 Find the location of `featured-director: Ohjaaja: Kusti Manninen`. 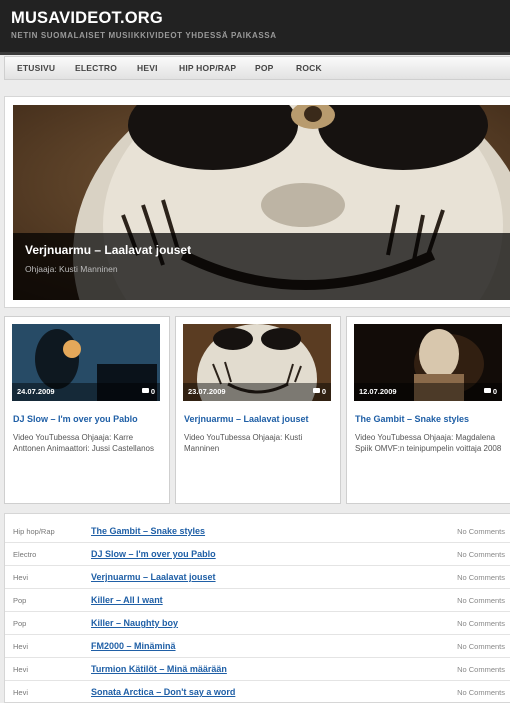

featured-director: Ohjaaja: Kusti Manninen is located at coordinates (71, 269).